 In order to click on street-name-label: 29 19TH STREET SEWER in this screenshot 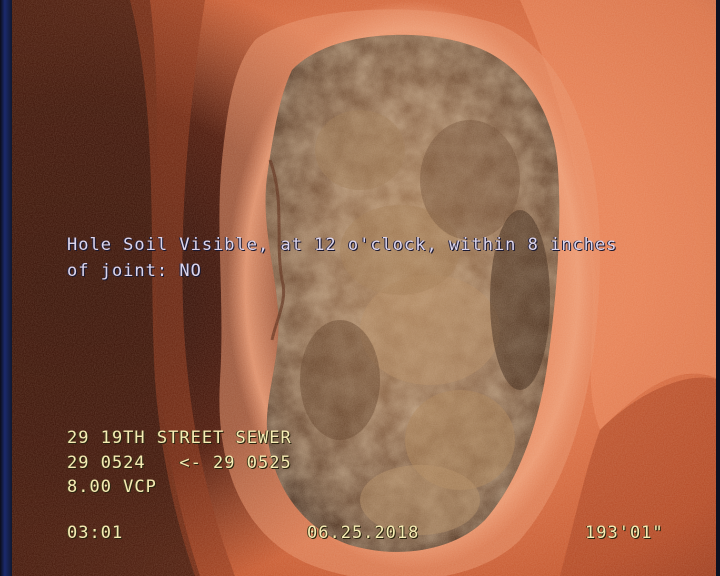, I will do `click(179, 438)`.